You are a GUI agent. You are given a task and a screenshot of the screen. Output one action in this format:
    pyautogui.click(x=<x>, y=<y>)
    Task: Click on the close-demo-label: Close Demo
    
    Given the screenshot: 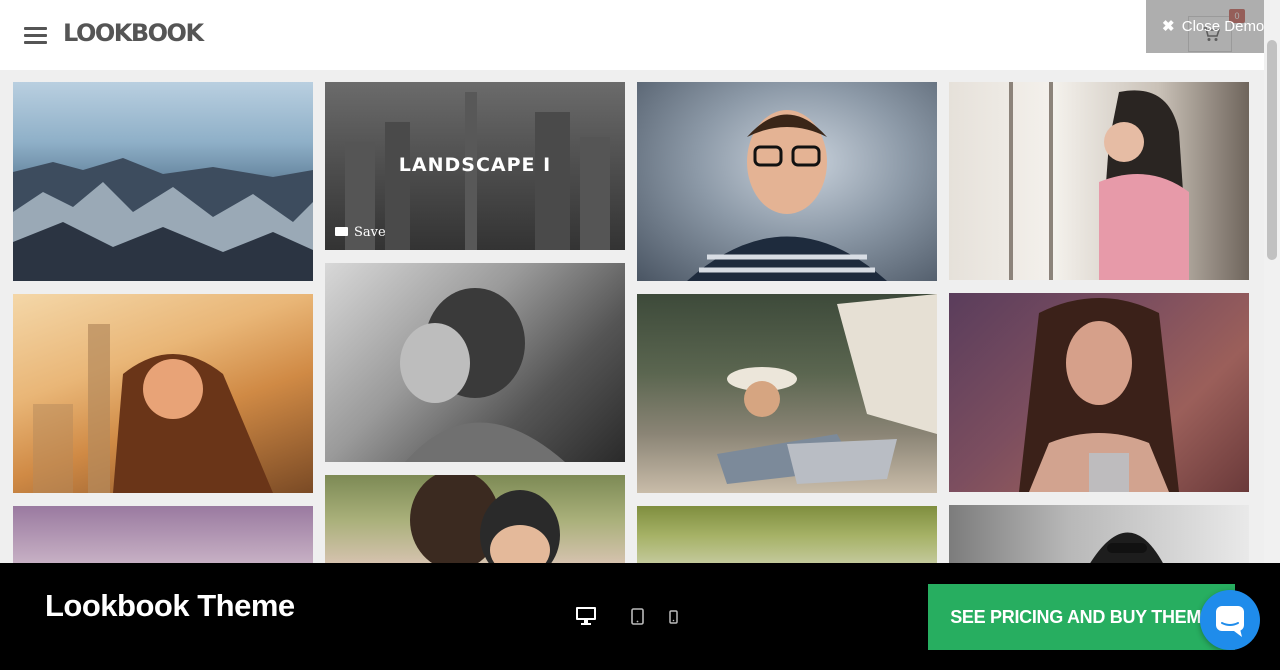 What is the action you would take?
    pyautogui.click(x=1223, y=26)
    